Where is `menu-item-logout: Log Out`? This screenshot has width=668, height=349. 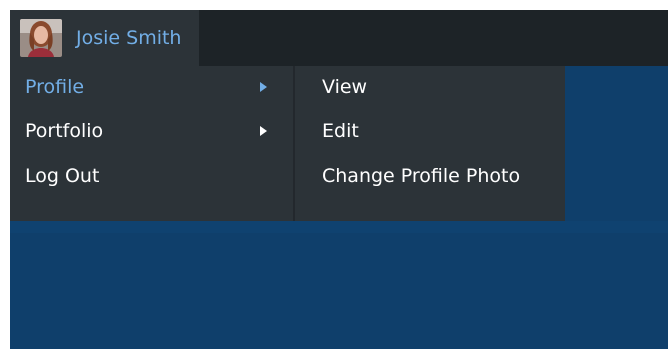 menu-item-logout: Log Out is located at coordinates (152, 177).